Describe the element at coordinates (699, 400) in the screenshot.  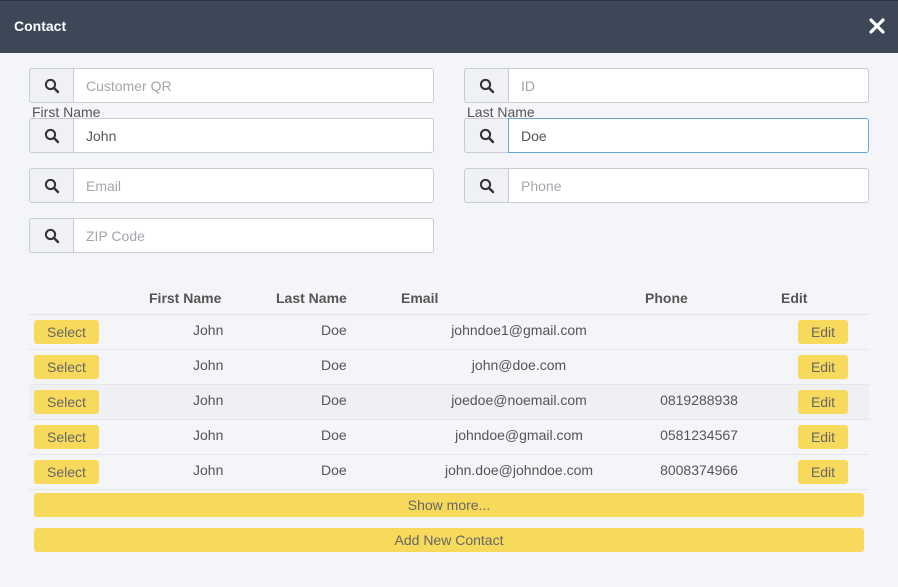
I see `cell-phone: 0819288938` at that location.